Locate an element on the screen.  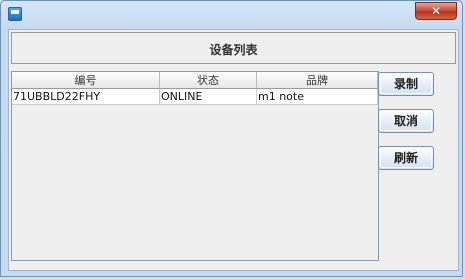
cancel-button-label: 取消 is located at coordinates (405, 121).